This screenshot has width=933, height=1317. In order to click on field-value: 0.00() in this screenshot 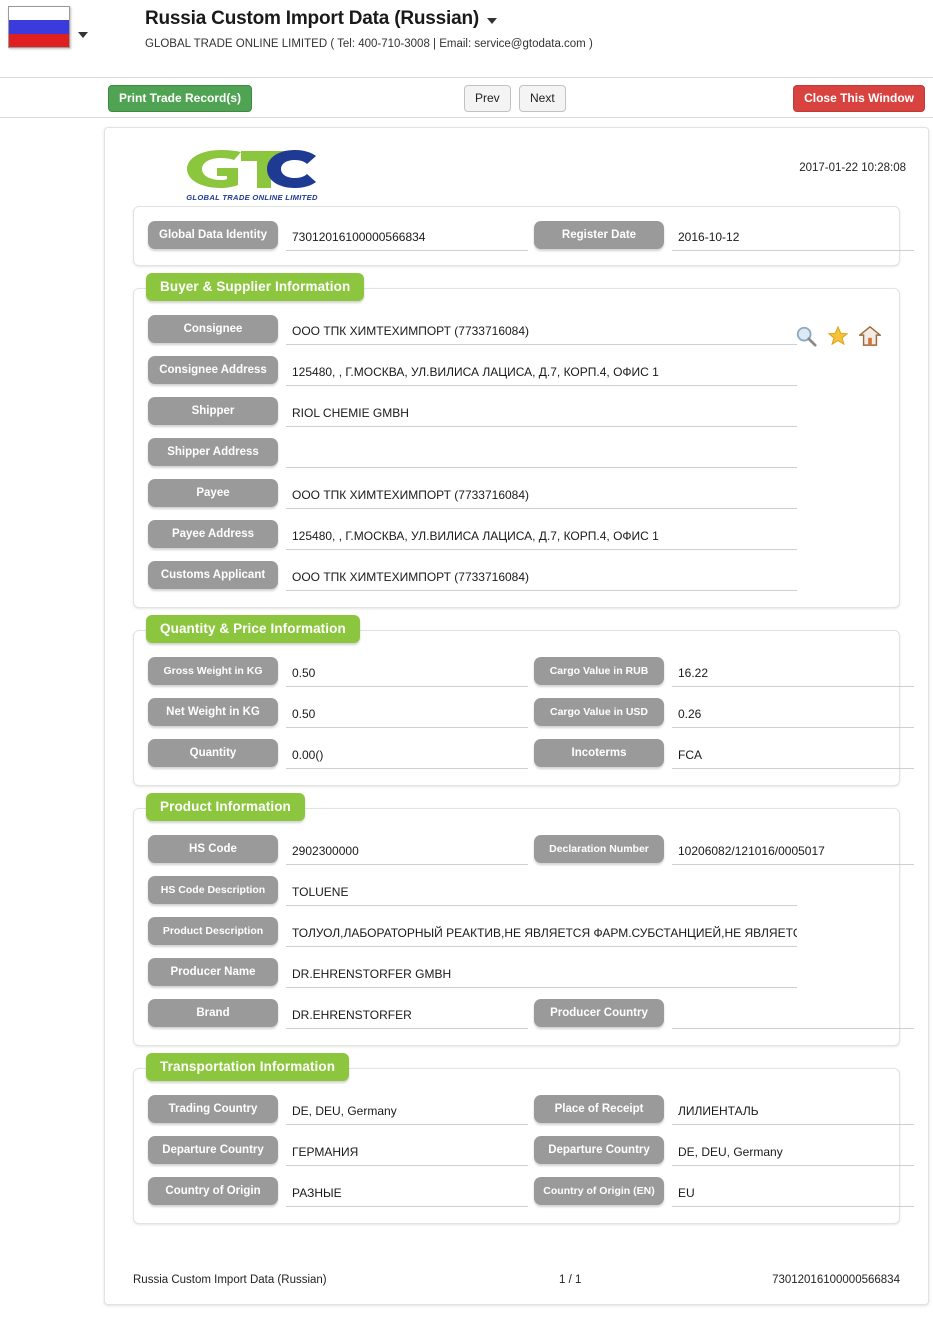, I will do `click(407, 756)`.